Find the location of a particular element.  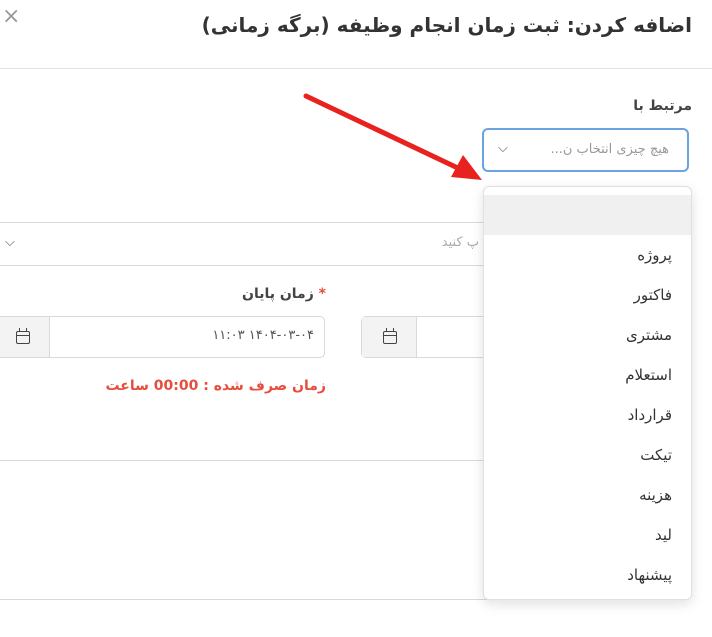

end-time-value: ۱۱:۰۳ ۱۴۰۴-۰۳-۰۴ is located at coordinates (263, 335).